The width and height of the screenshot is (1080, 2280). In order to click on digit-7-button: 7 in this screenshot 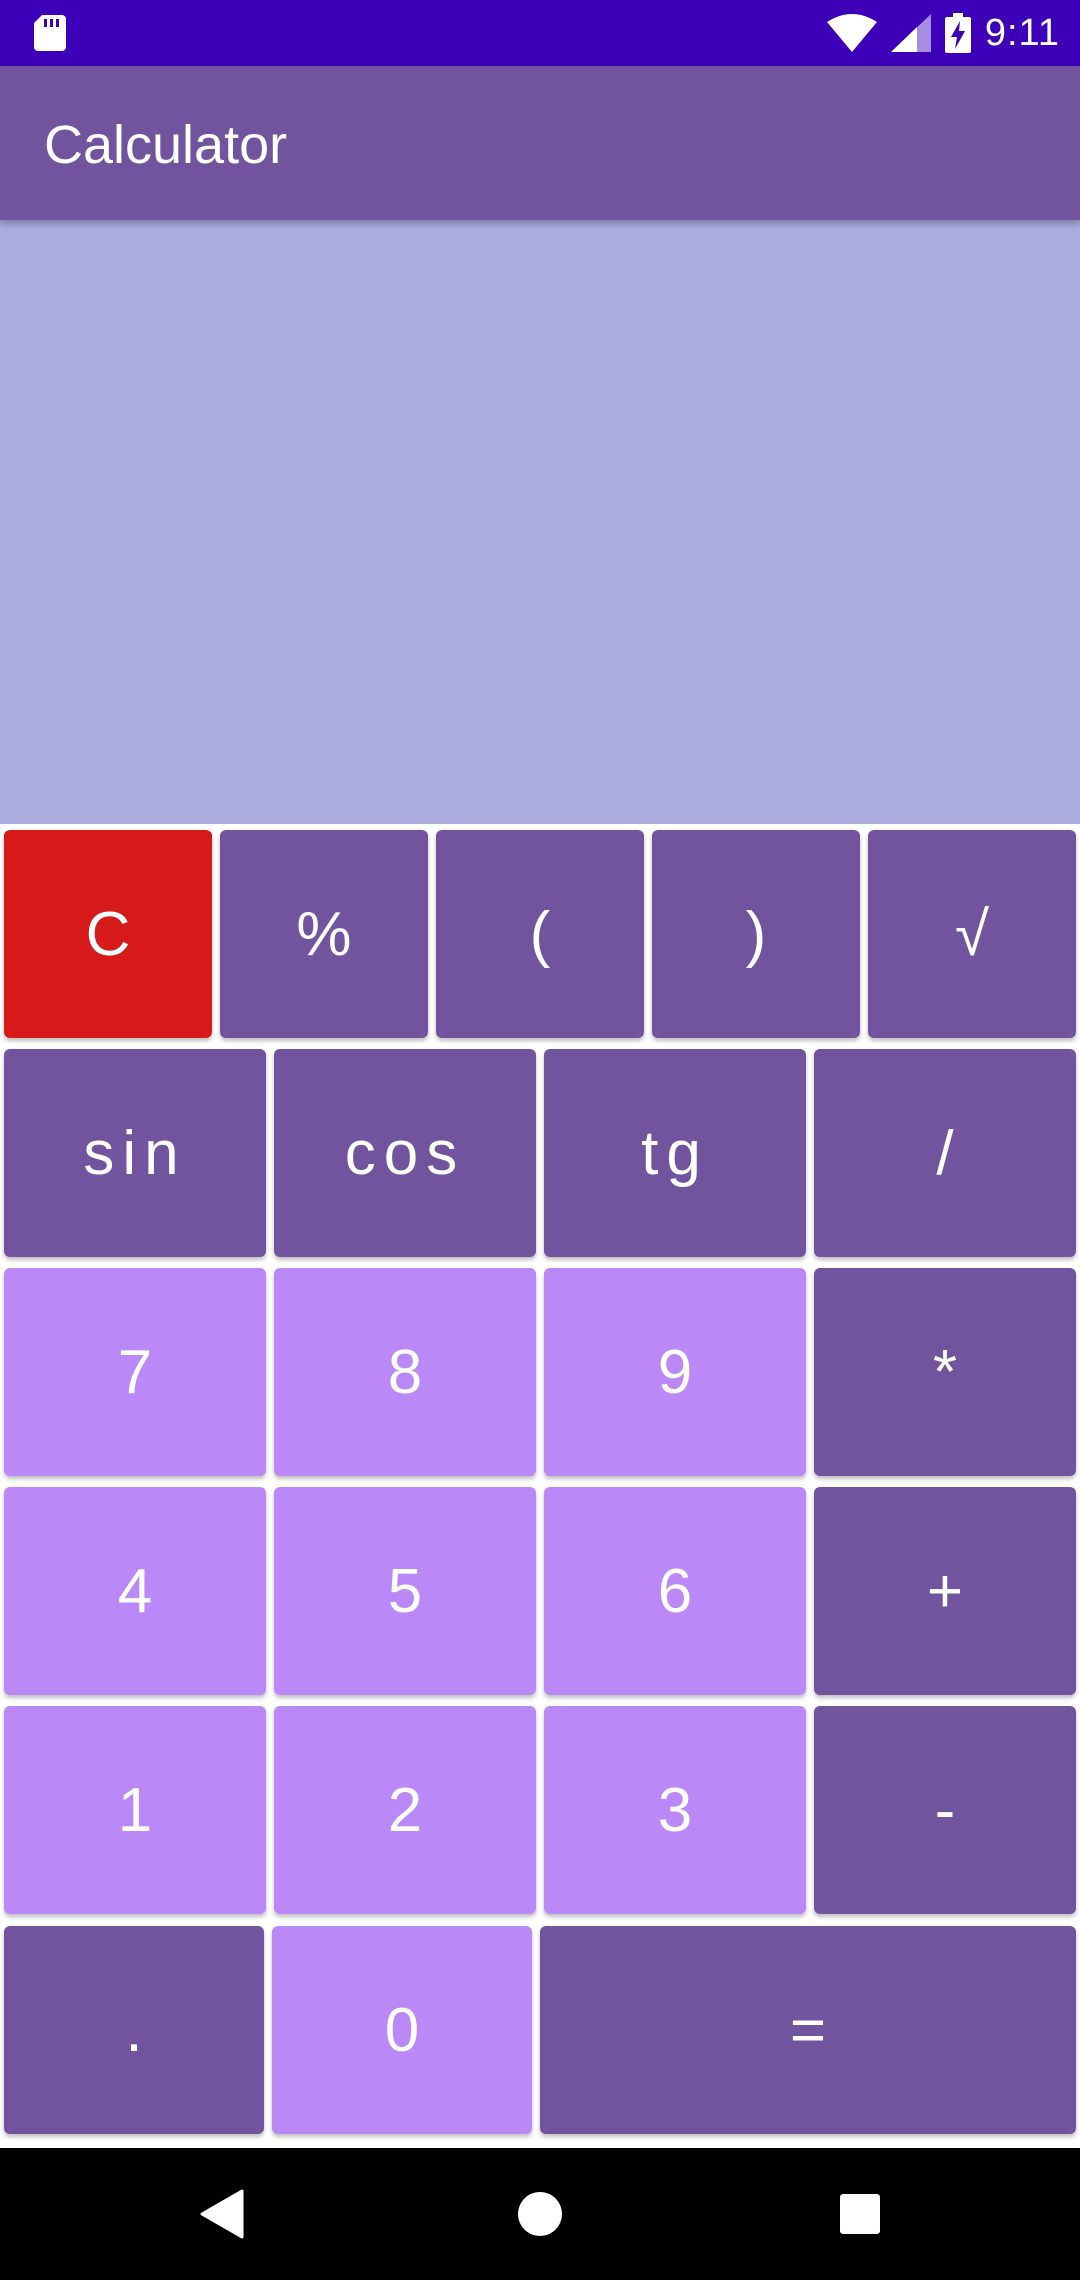, I will do `click(135, 1372)`.